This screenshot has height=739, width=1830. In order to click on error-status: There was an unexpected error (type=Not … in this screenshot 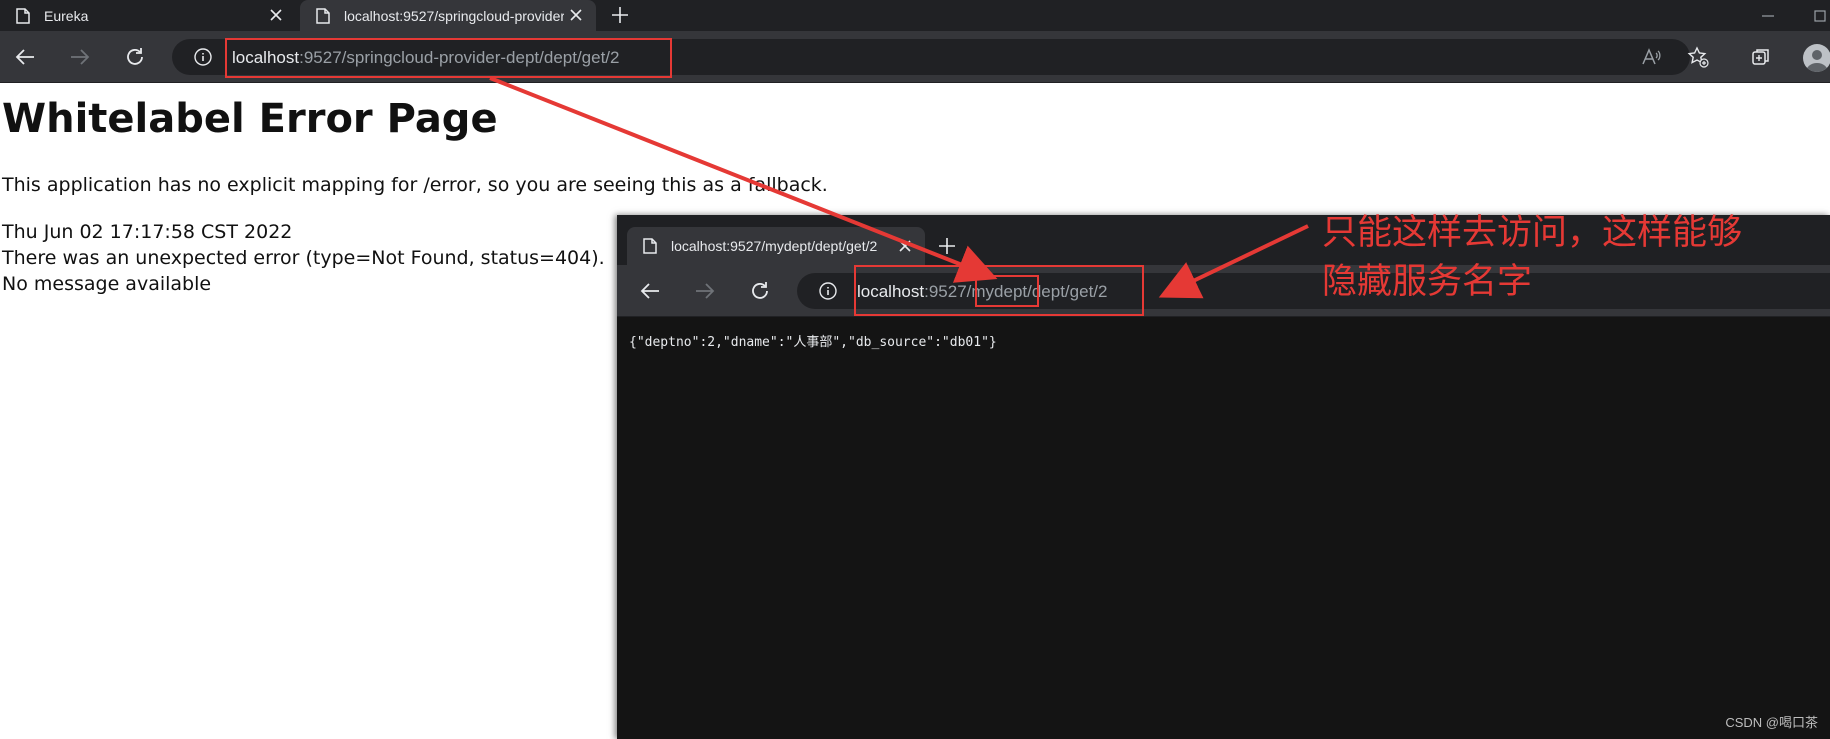, I will do `click(303, 258)`.